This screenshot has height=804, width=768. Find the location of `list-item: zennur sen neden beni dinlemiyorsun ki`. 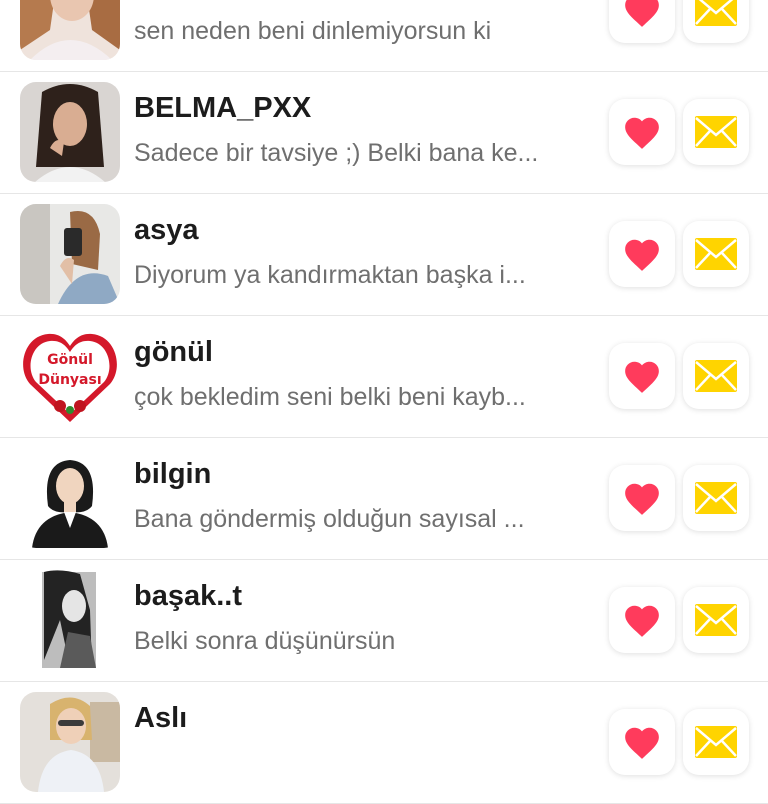

list-item: zennur sen neden beni dinlemiyorsun ki is located at coordinates (384, 36).